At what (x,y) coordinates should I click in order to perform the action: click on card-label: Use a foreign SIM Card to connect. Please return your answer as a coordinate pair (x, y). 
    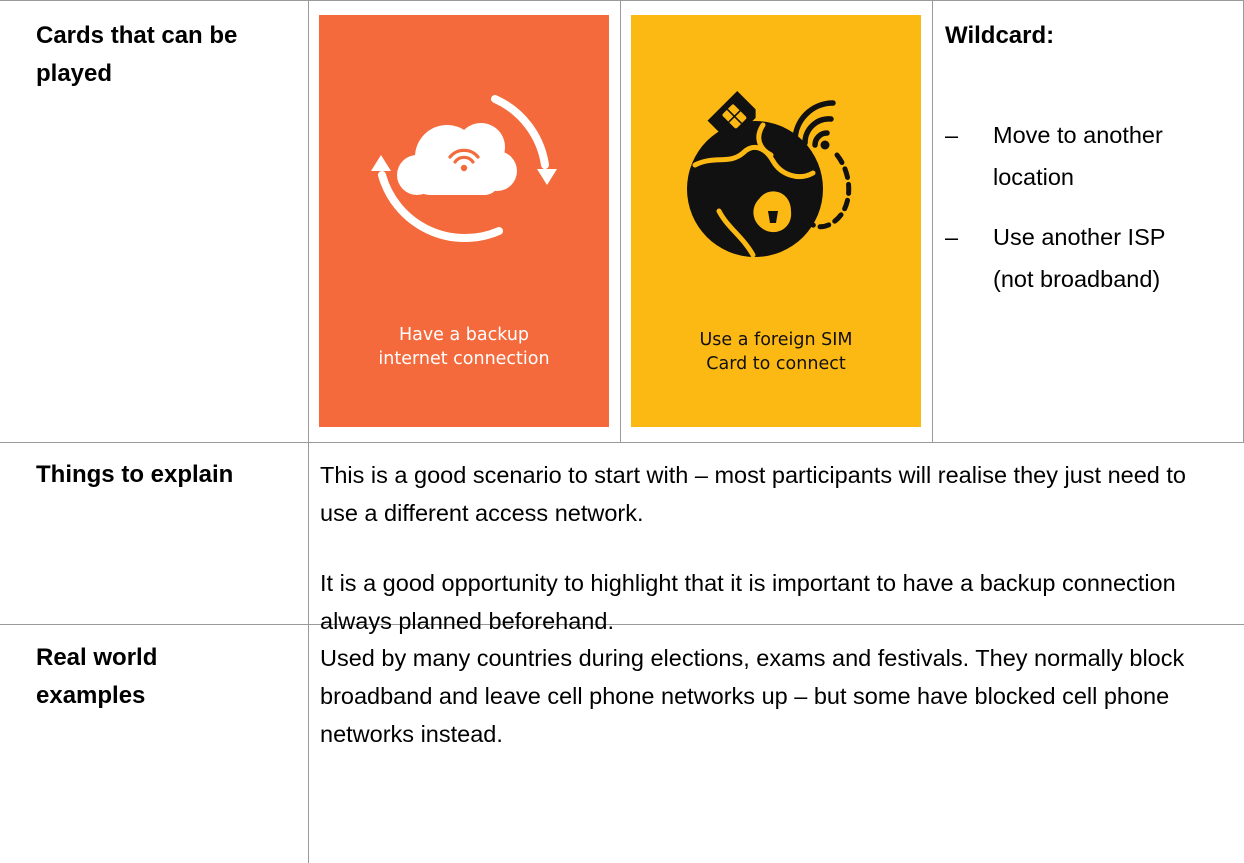
    Looking at the image, I should click on (776, 352).